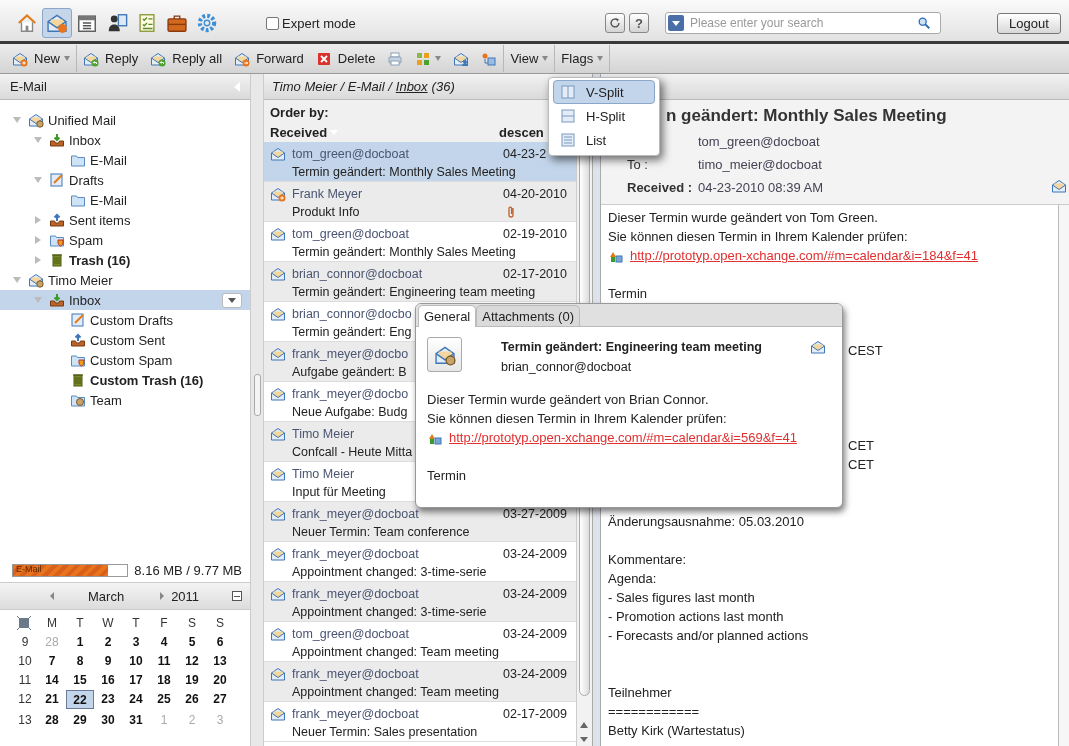  What do you see at coordinates (25, 679) in the screenshot?
I see `week-number: 11` at bounding box center [25, 679].